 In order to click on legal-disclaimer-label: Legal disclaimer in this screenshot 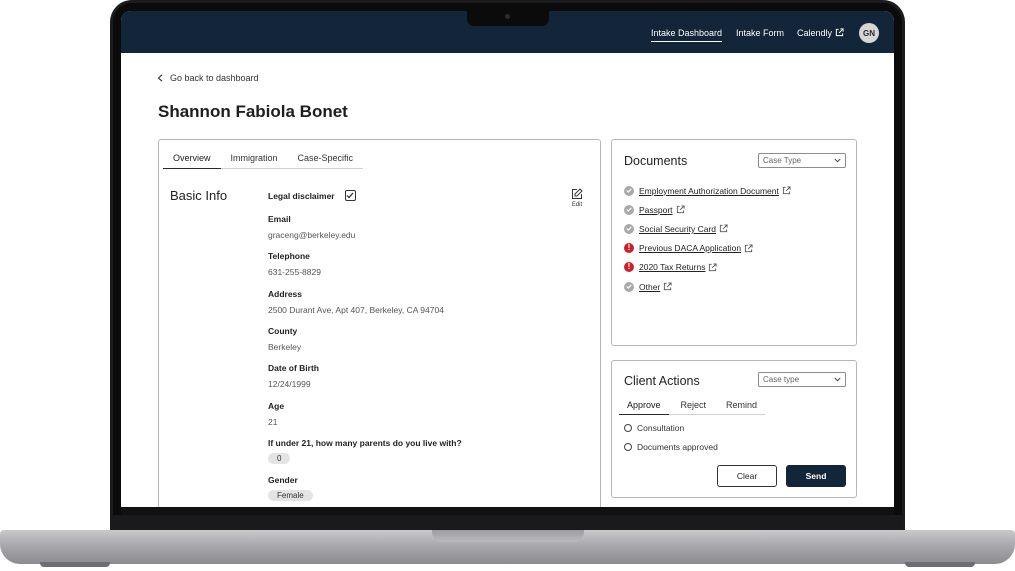, I will do `click(301, 195)`.